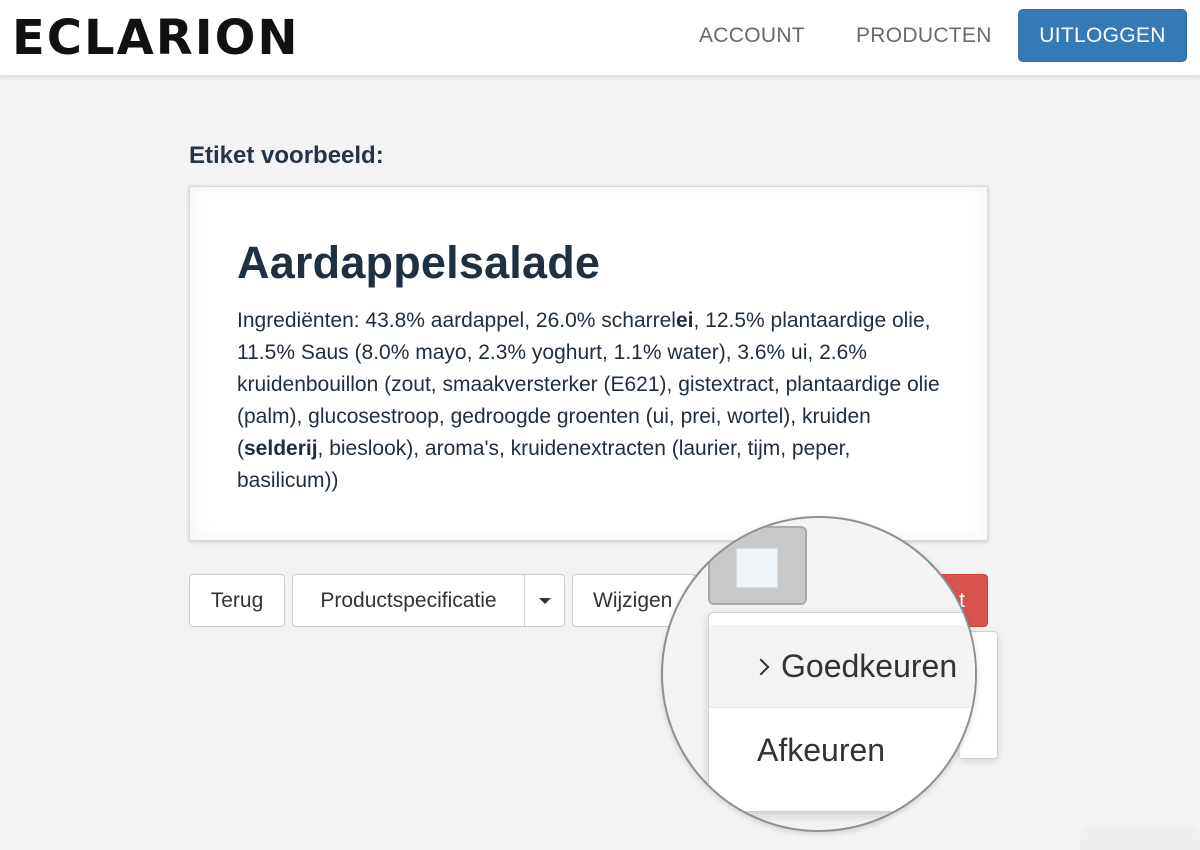 This screenshot has height=850, width=1200. I want to click on chevron-right-icon, so click(761, 667).